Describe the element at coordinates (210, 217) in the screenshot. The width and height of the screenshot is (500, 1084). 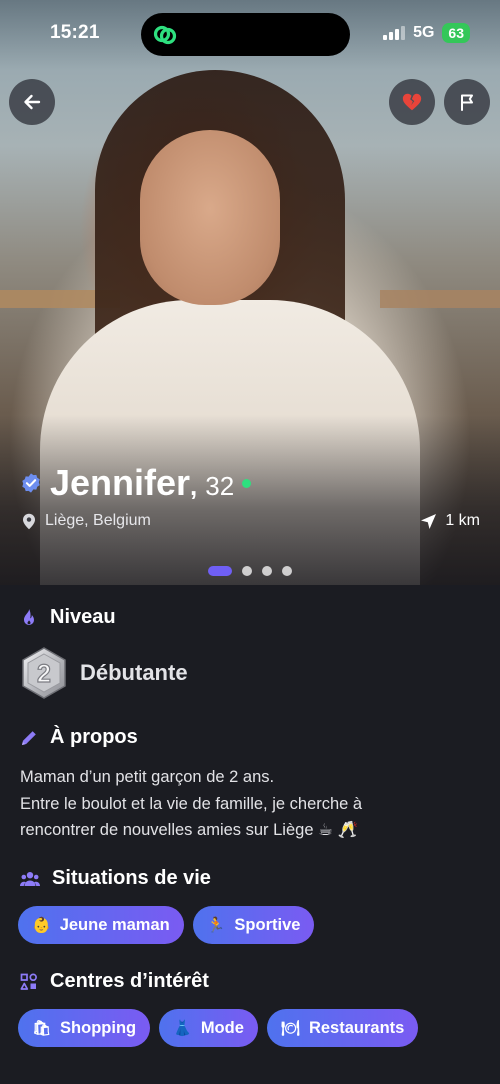
I see `photo-face` at that location.